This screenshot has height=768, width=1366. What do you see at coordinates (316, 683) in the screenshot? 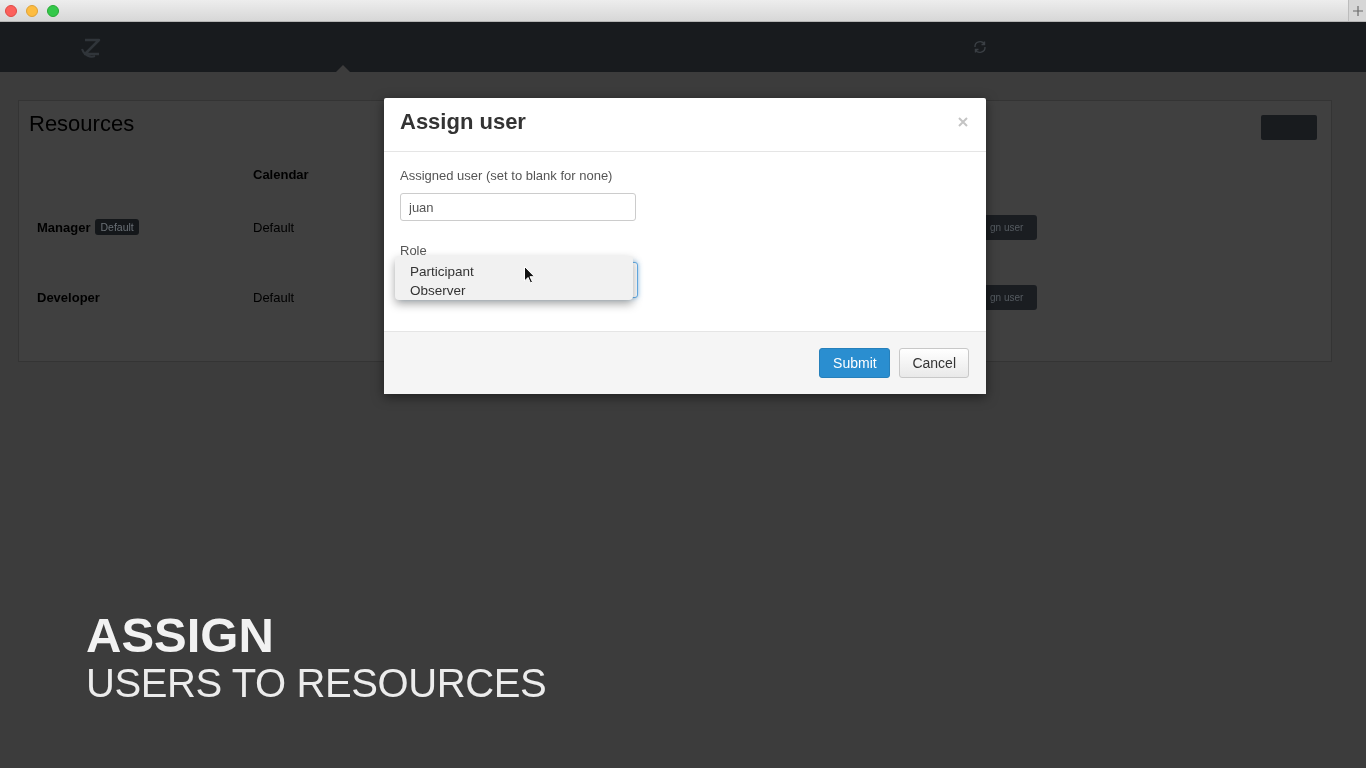
I see `caption-subtitle: USERS TO RESOURCES` at bounding box center [316, 683].